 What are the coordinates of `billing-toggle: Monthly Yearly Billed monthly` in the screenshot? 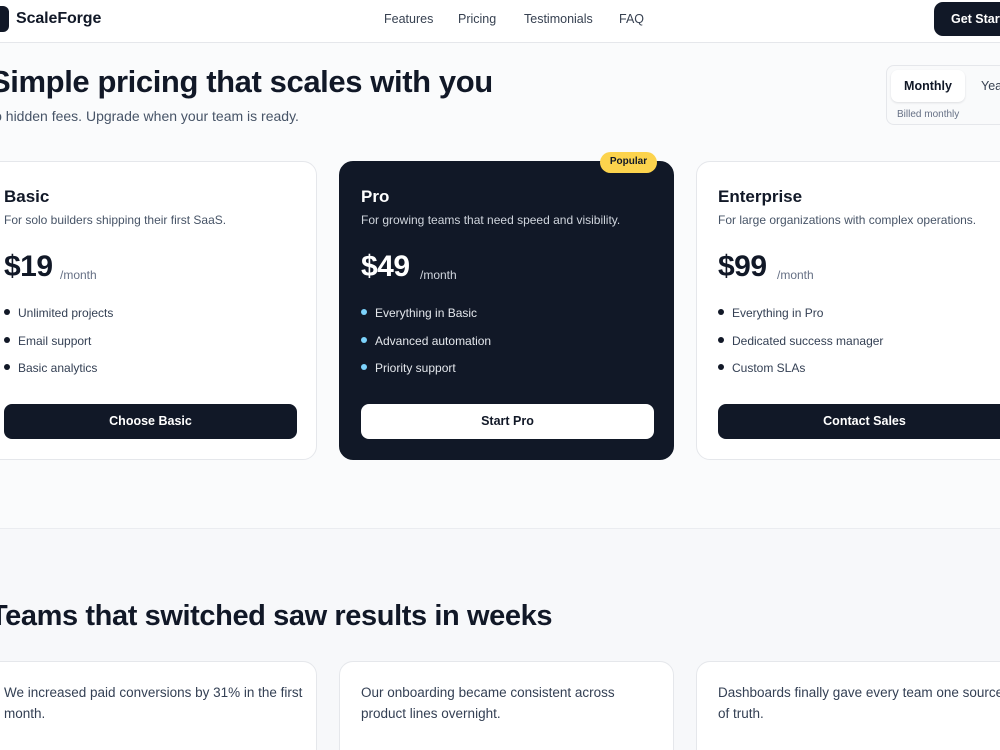 It's located at (943, 95).